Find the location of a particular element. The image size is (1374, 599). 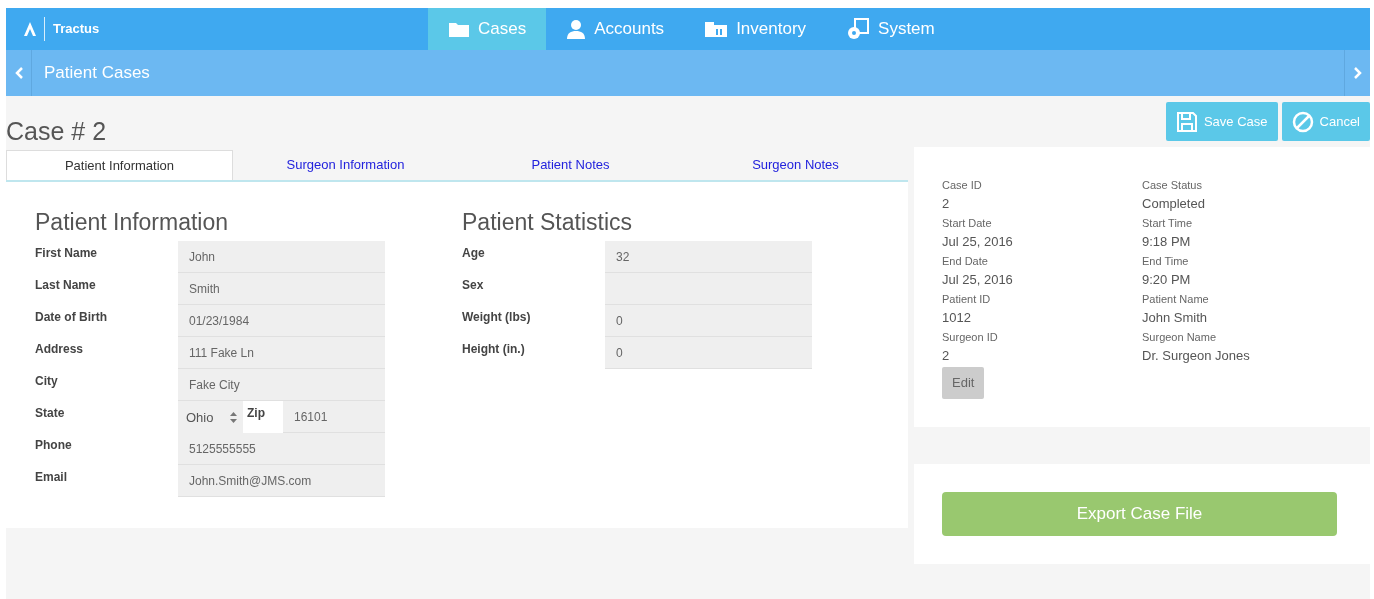

info-label: Start Date is located at coordinates (967, 223).